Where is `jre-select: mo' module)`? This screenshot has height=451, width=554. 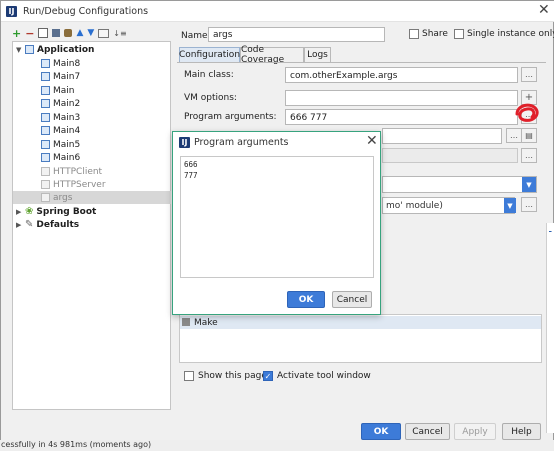
jre-select: mo' module) is located at coordinates (448, 205).